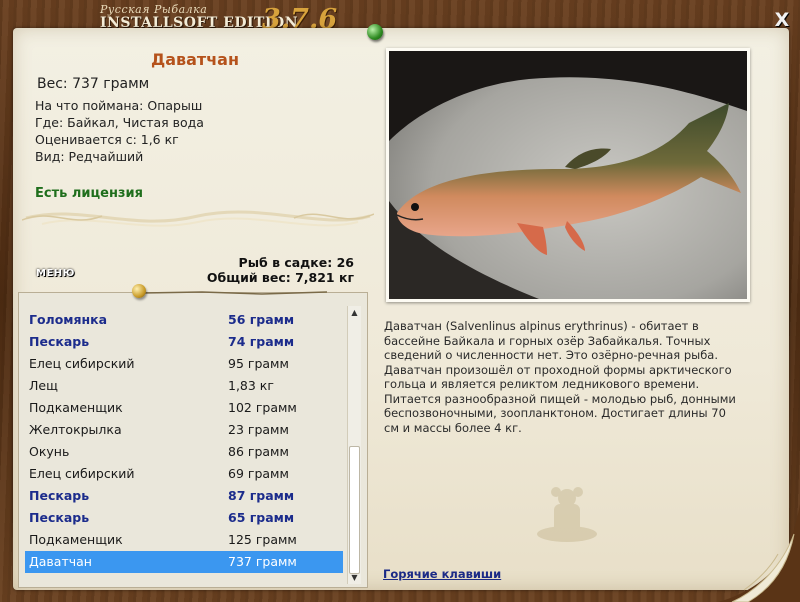  I want to click on list-item: Желтокрылка 23 грамм, so click(184, 430).